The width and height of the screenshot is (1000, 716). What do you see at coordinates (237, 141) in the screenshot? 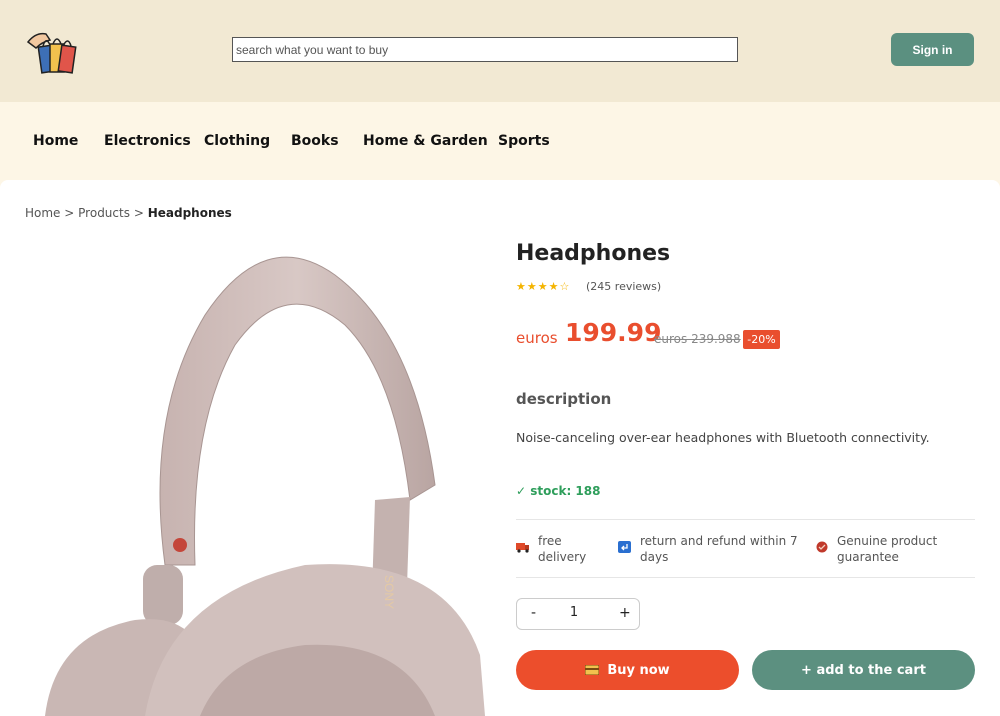
I see `nav-item-clothing: Clothing` at bounding box center [237, 141].